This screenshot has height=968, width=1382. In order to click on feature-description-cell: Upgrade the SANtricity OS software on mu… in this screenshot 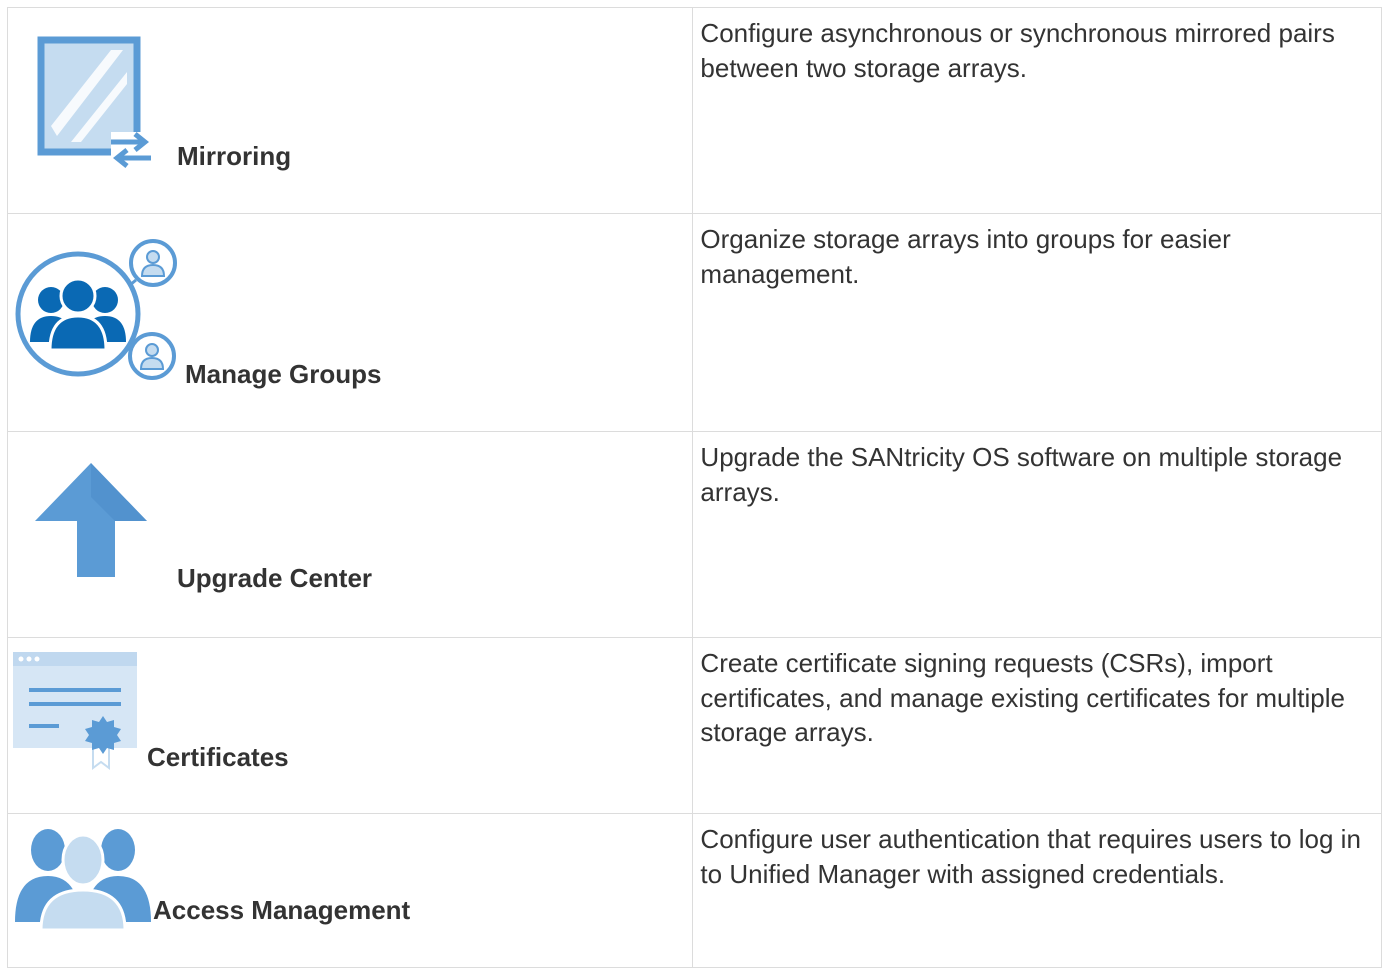, I will do `click(1037, 534)`.